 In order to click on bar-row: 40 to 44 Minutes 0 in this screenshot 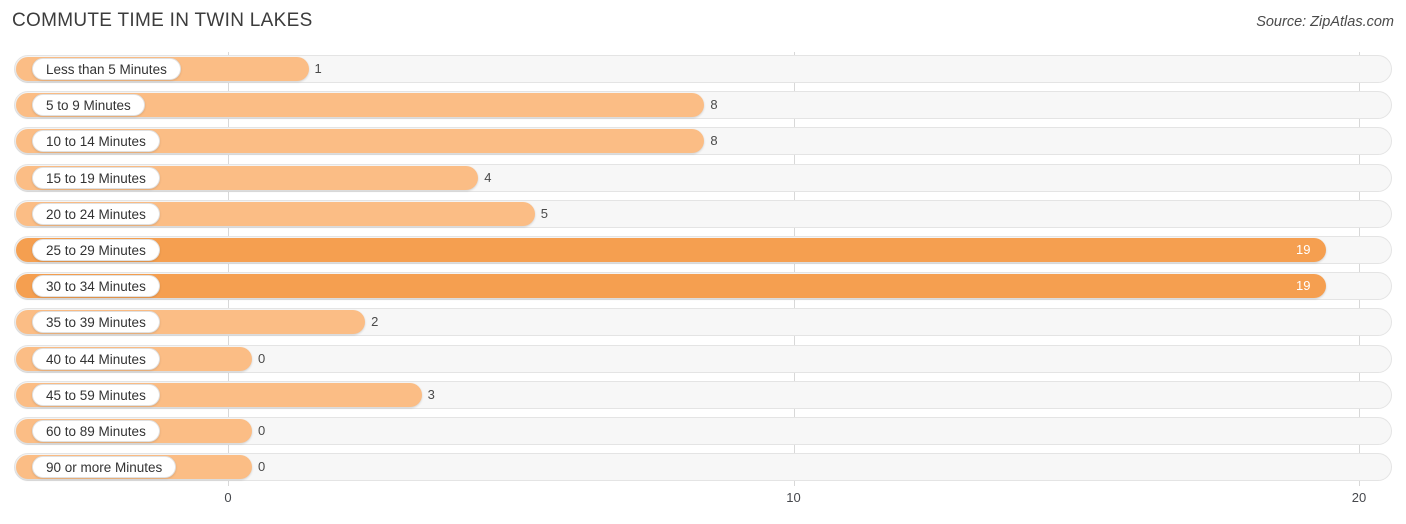, I will do `click(703, 358)`.